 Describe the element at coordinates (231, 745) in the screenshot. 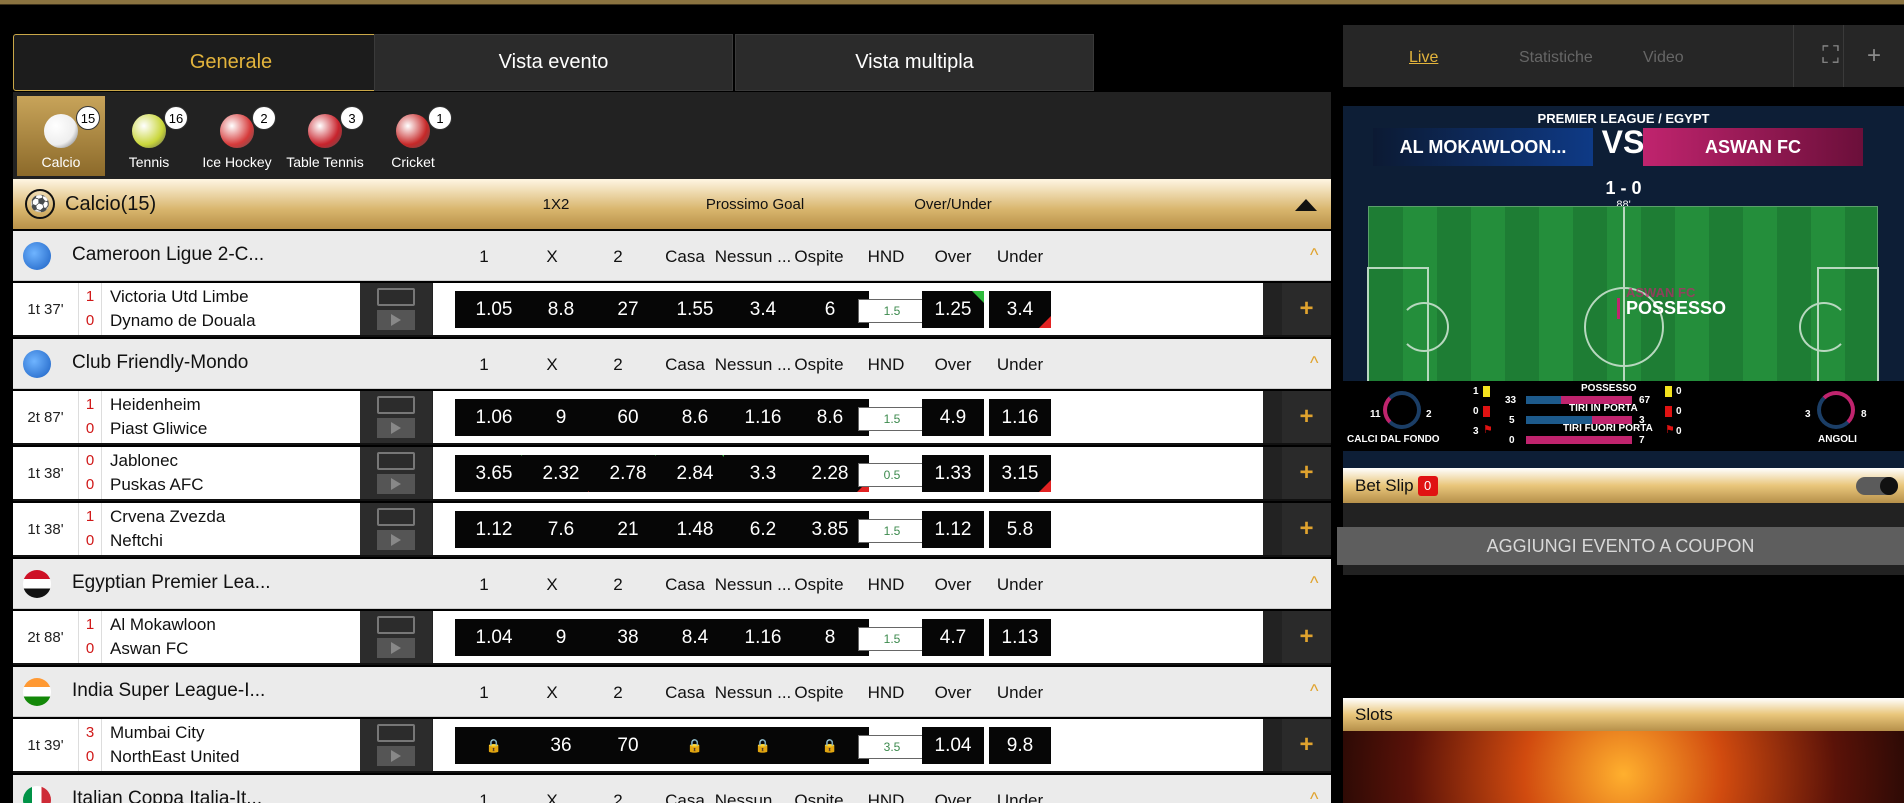

I see `match-teams: Mumbai City NorthEast United` at that location.